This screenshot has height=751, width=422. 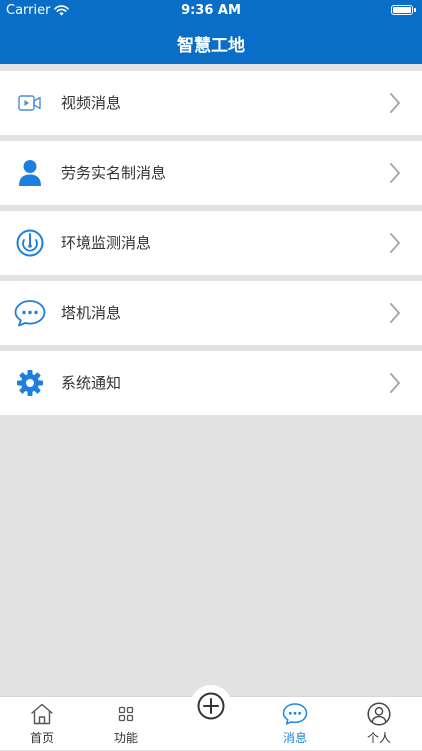 What do you see at coordinates (403, 10) in the screenshot?
I see `battery-icon` at bounding box center [403, 10].